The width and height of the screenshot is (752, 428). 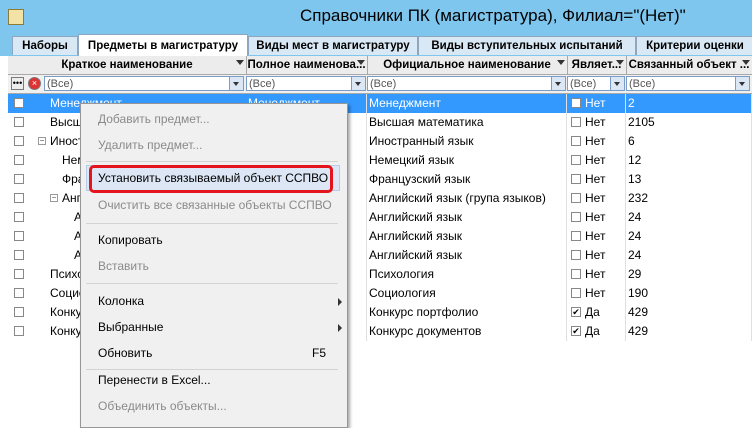 I want to click on menu-copy: Копировать, so click(x=130, y=240).